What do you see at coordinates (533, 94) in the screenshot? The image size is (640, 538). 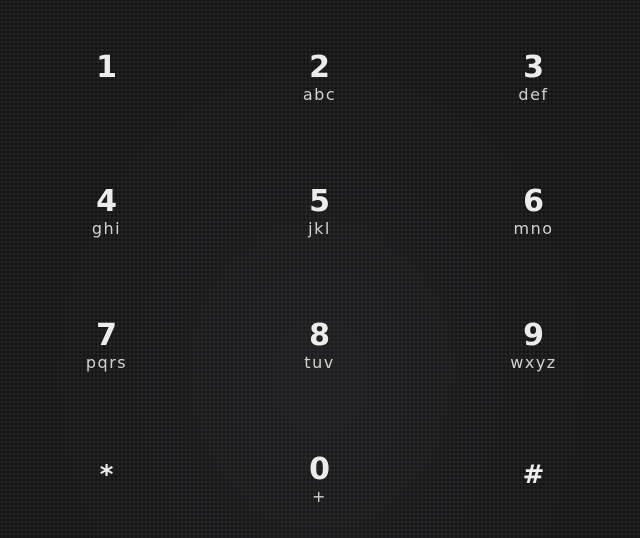 I see `key-letters: def` at bounding box center [533, 94].